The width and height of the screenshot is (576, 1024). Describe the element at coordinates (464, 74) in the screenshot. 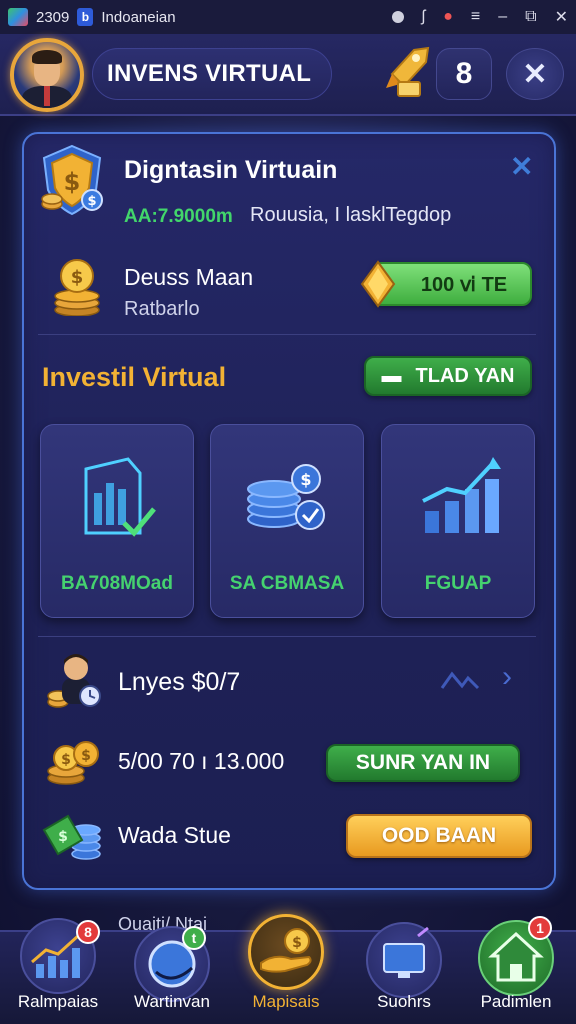

I see `count-button: 8` at that location.